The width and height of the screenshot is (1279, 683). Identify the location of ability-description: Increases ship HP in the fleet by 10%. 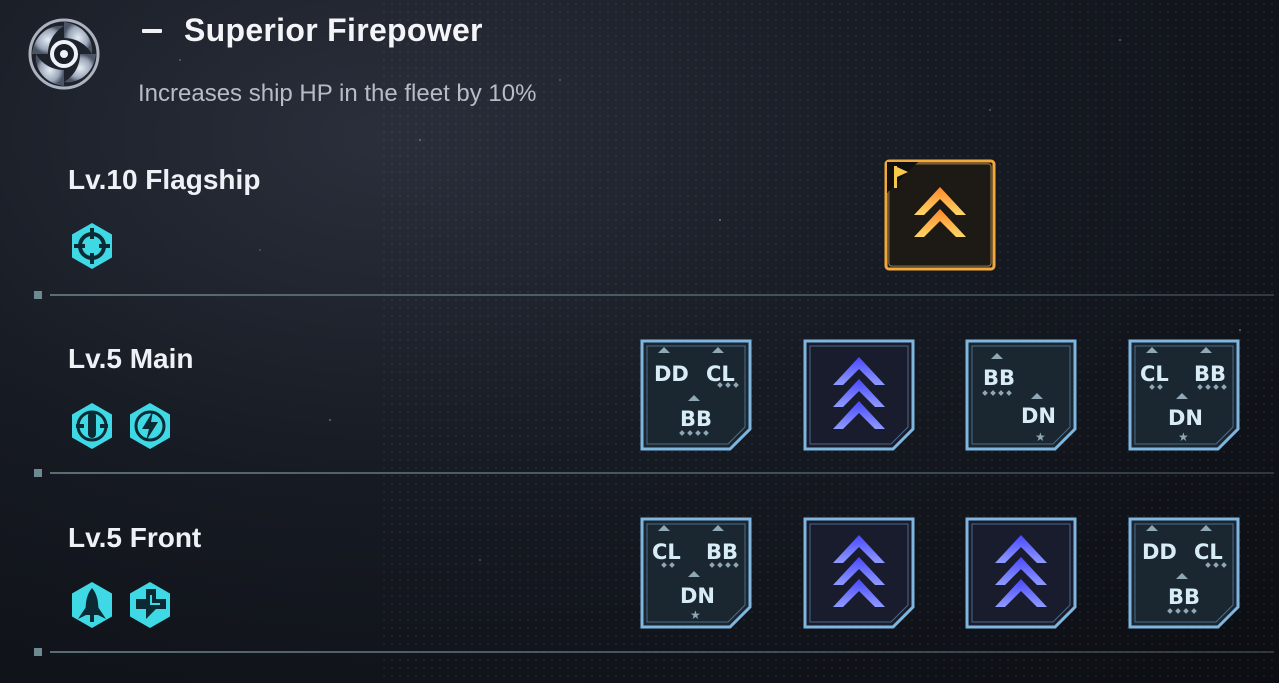
(337, 93).